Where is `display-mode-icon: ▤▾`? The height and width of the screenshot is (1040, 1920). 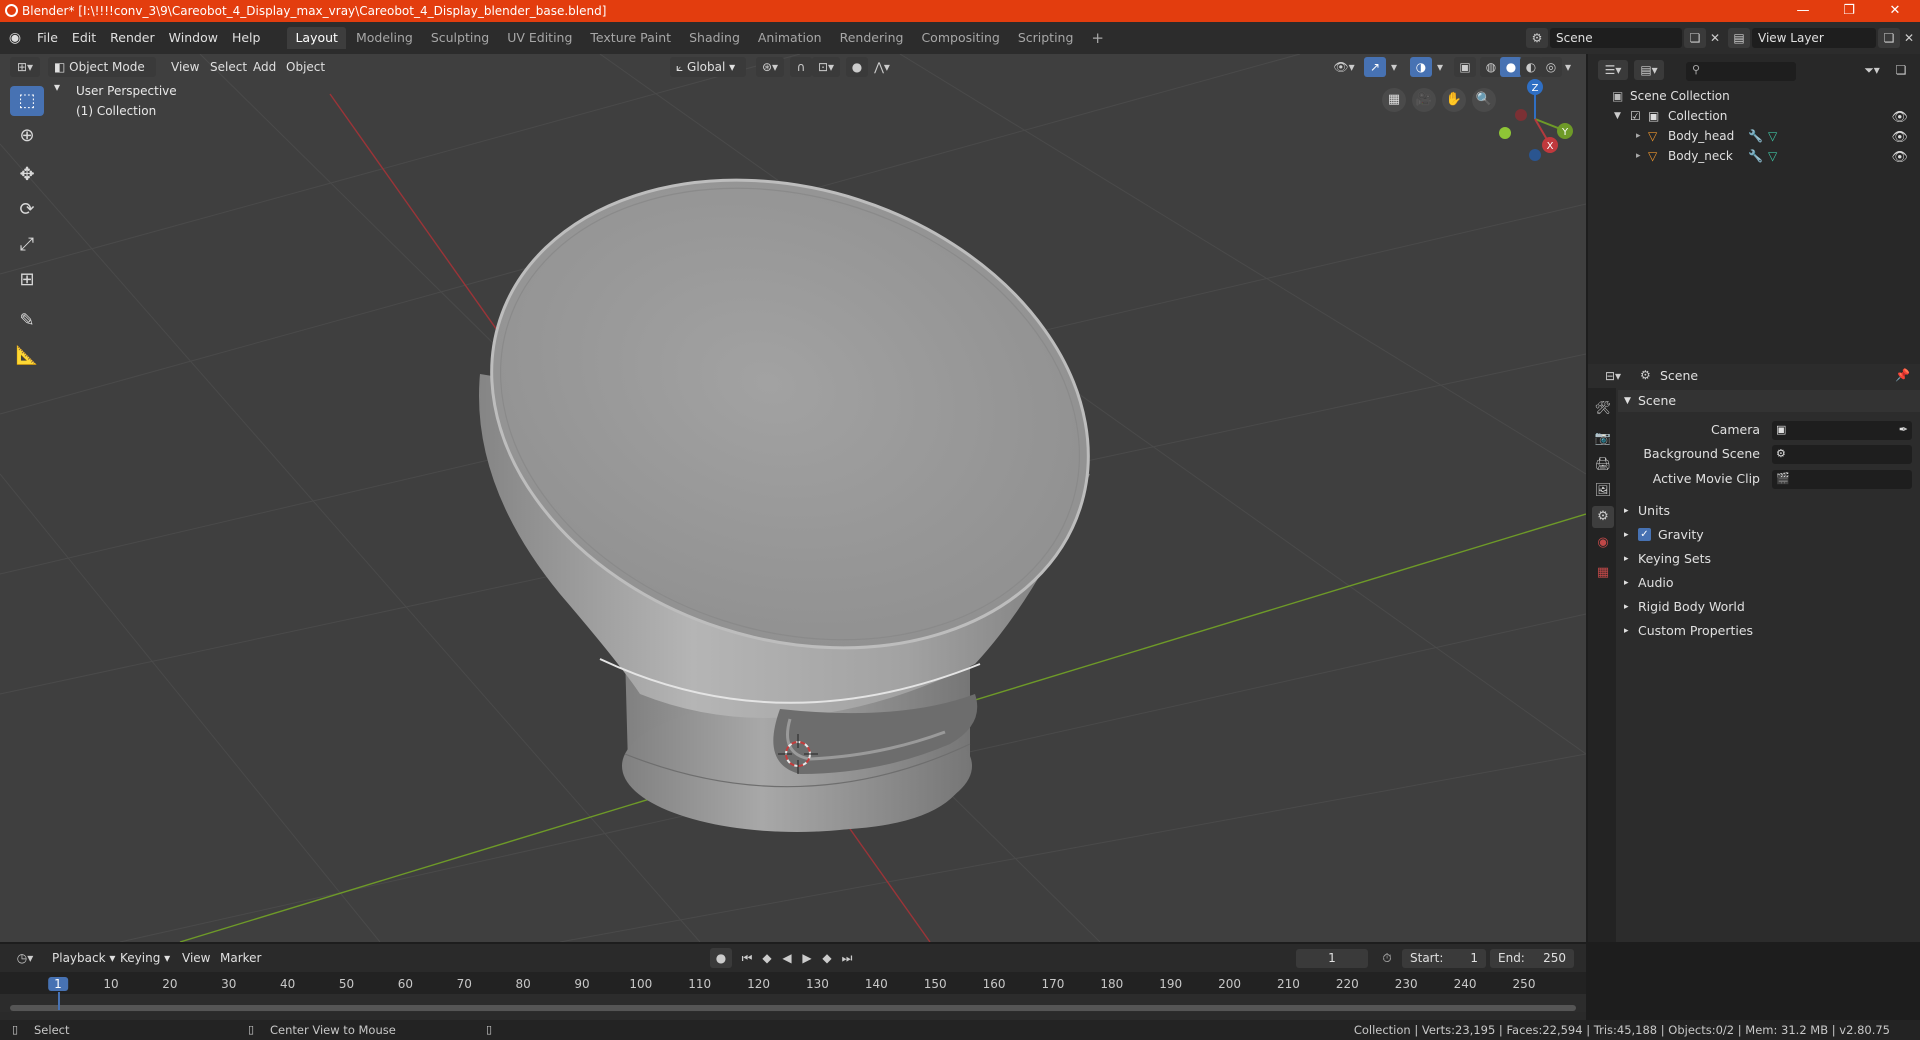
display-mode-icon: ▤▾ is located at coordinates (1649, 70).